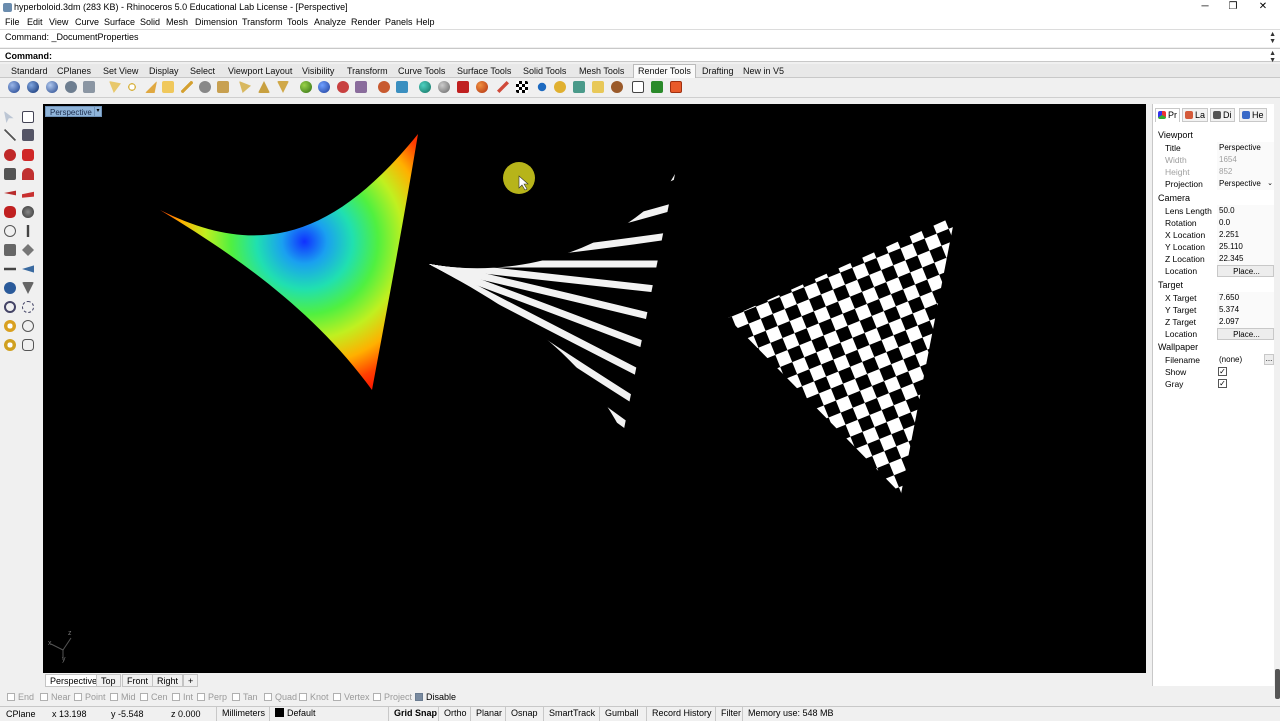  Describe the element at coordinates (87, 22) in the screenshot. I see `menu-curve: Curve` at that location.